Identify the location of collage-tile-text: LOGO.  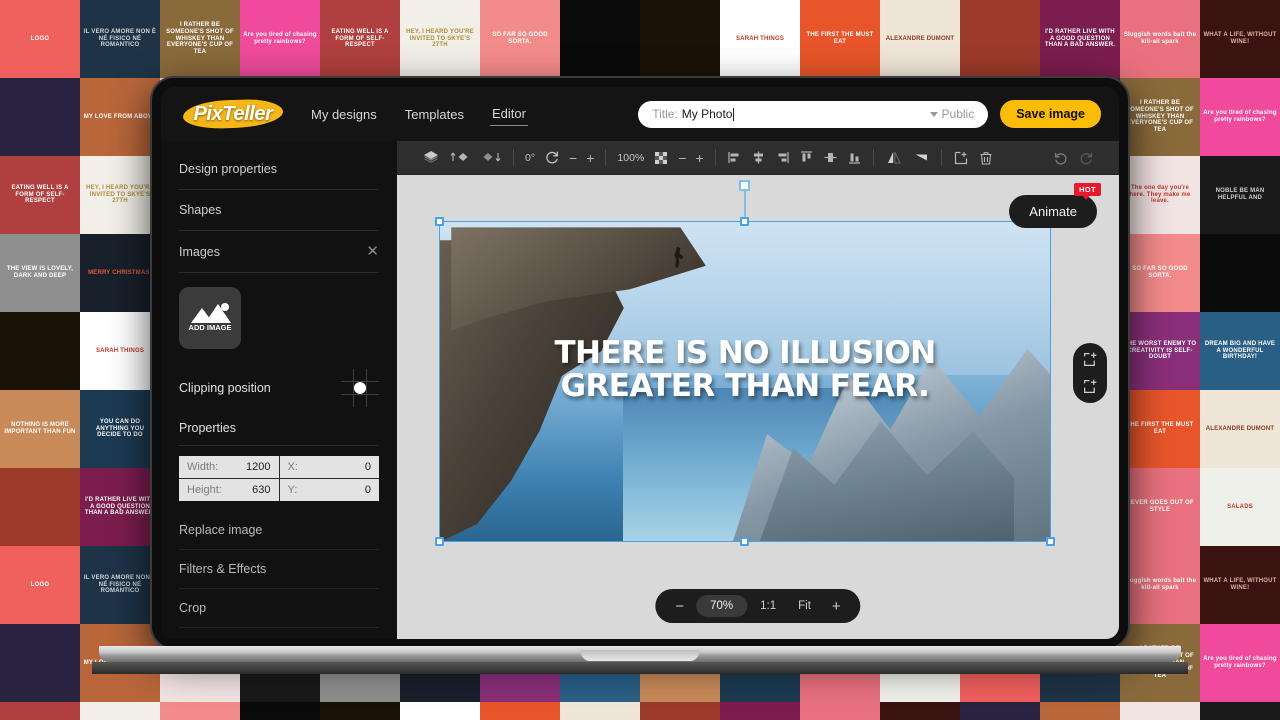
(40, 584).